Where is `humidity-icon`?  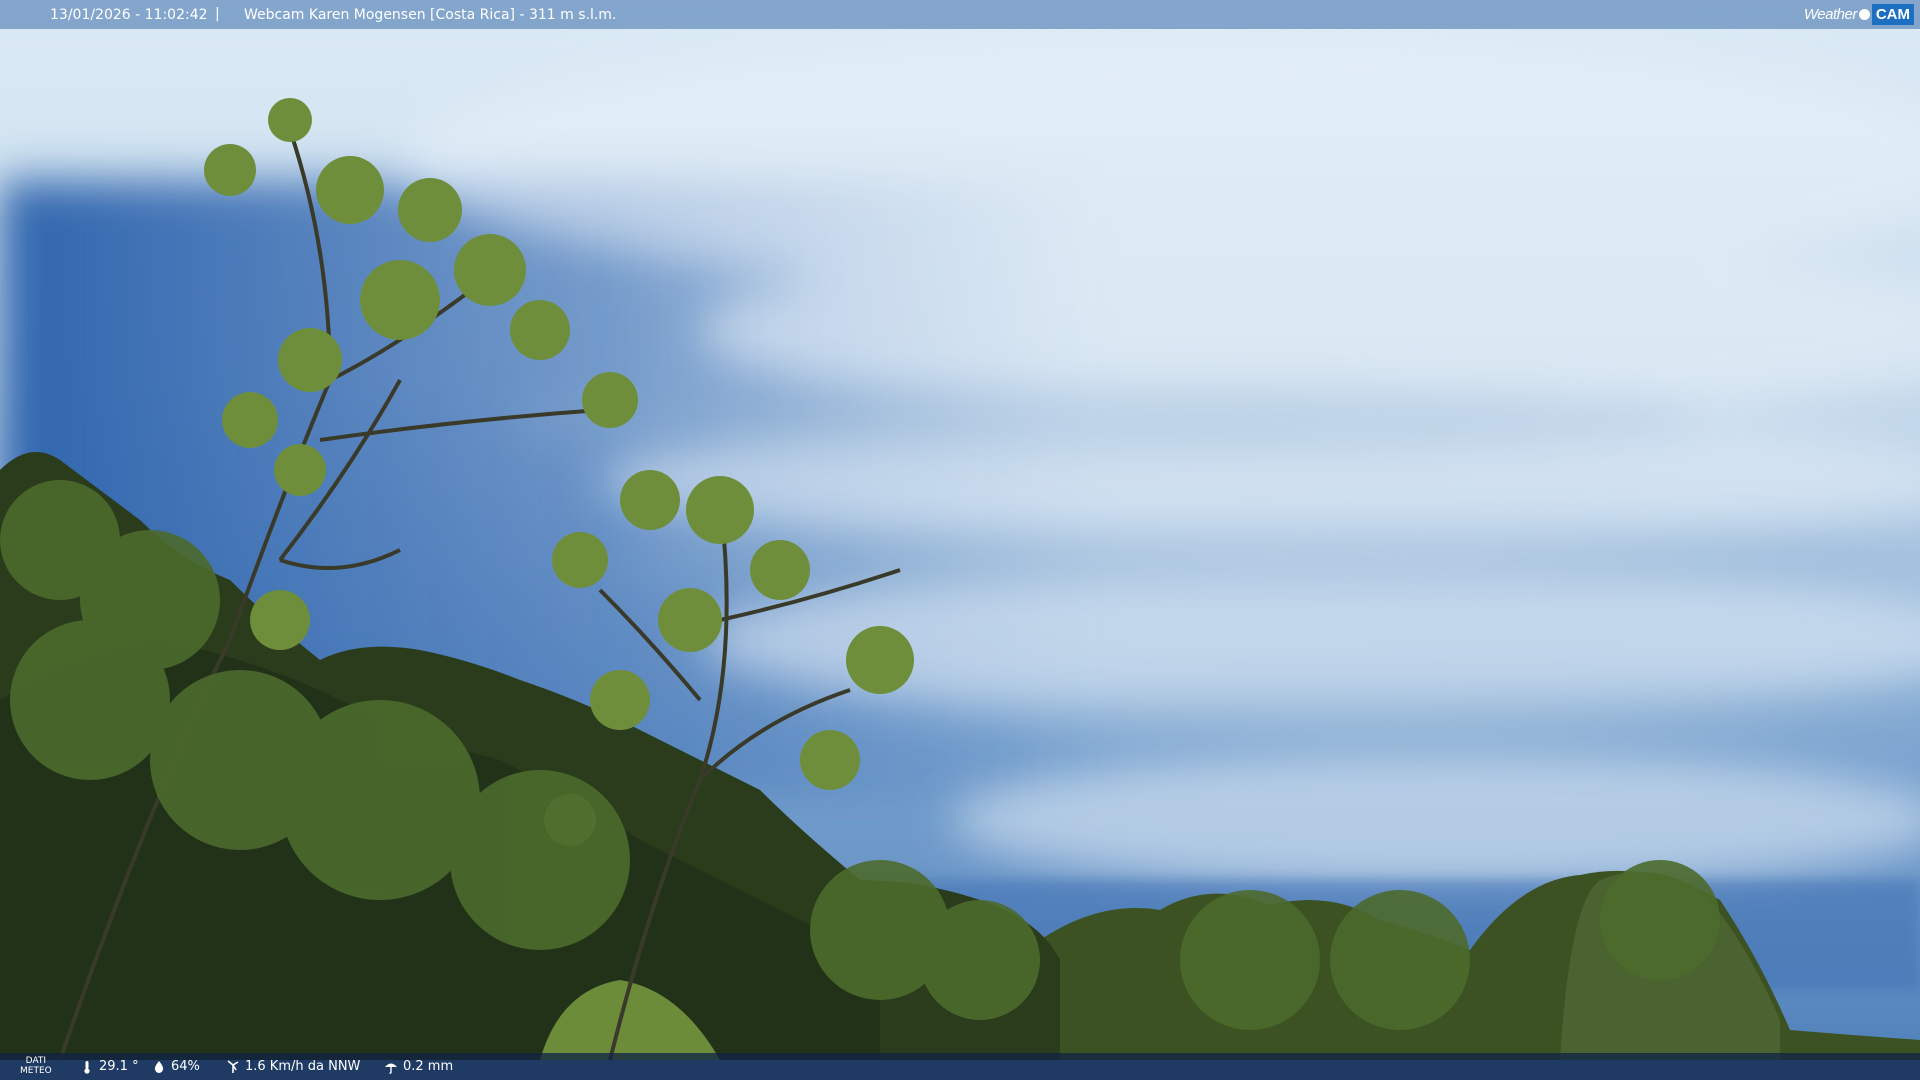
humidity-icon is located at coordinates (159, 1066).